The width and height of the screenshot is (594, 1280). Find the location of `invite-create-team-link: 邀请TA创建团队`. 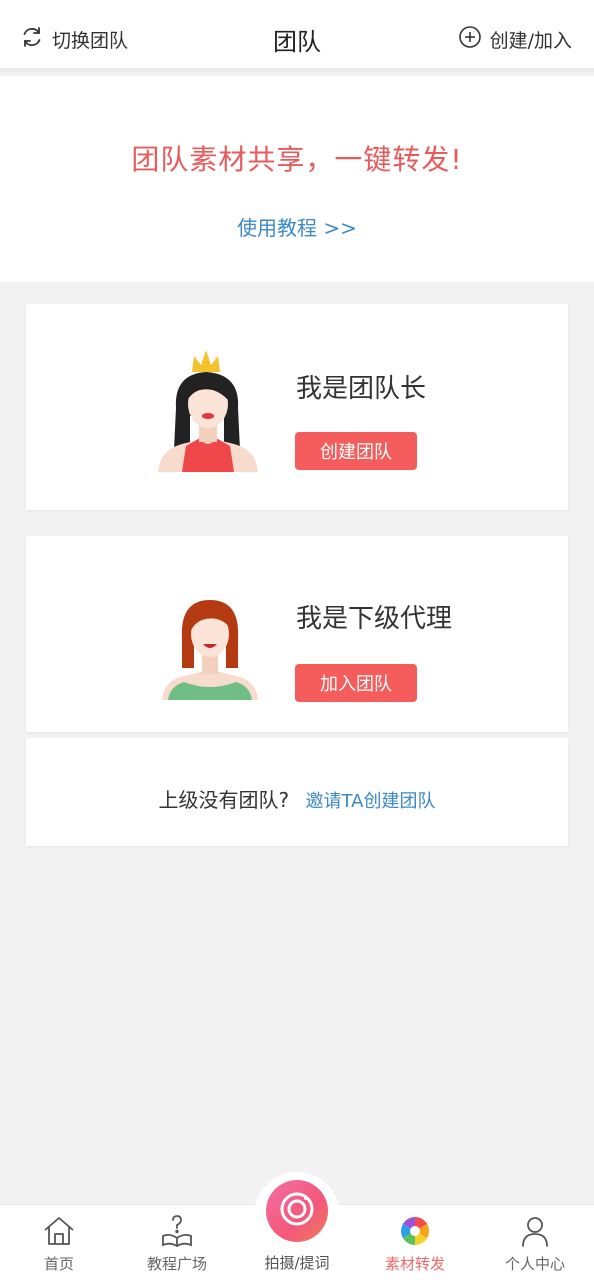

invite-create-team-link: 邀请TA创建团队 is located at coordinates (371, 801).